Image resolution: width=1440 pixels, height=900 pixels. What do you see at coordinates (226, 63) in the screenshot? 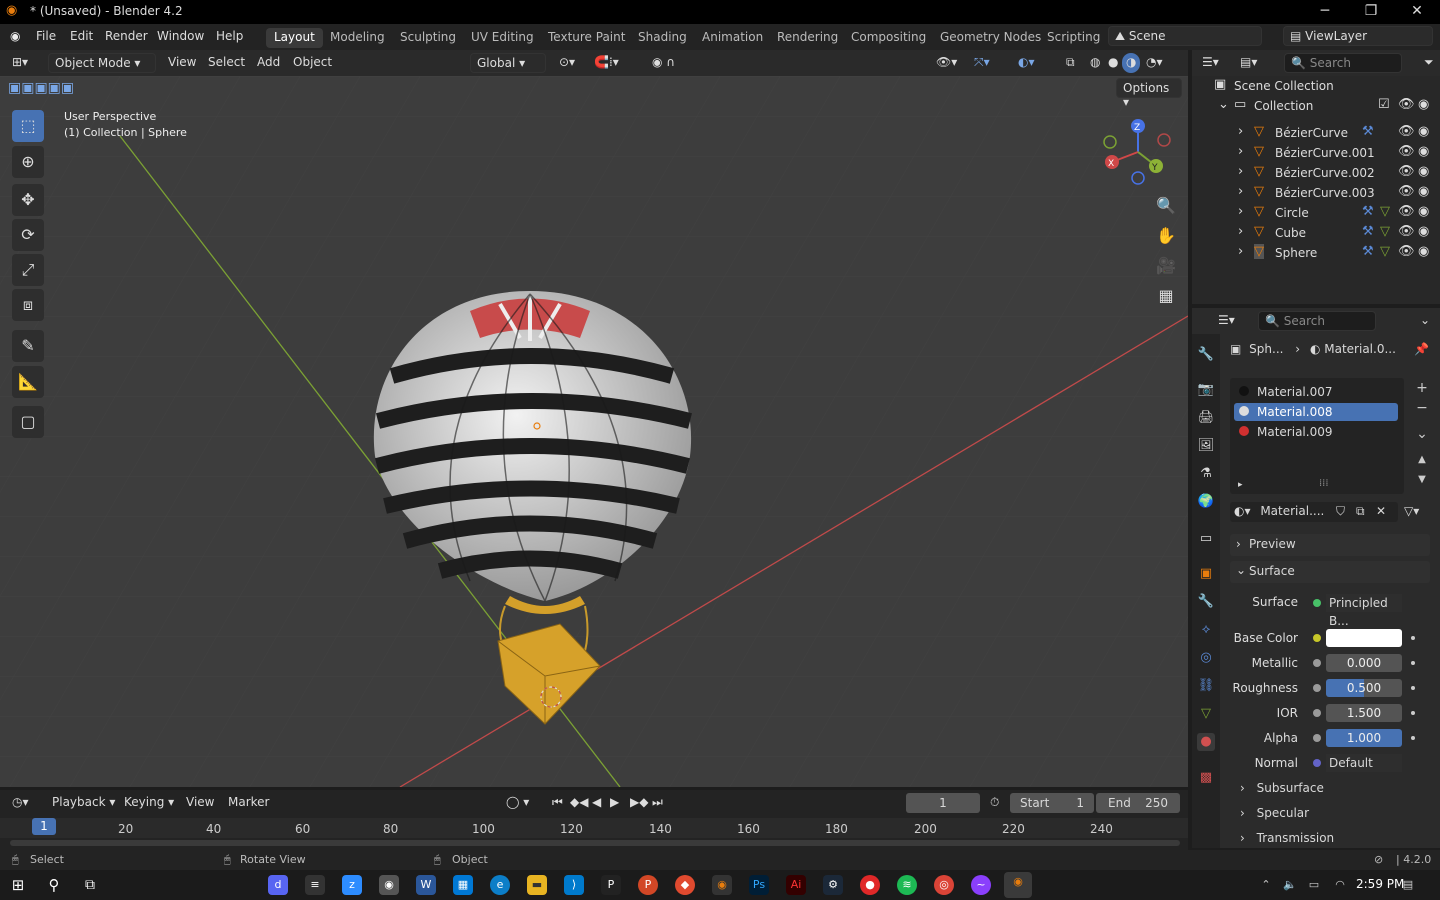
I see `viewport-menu-select: Select` at bounding box center [226, 63].